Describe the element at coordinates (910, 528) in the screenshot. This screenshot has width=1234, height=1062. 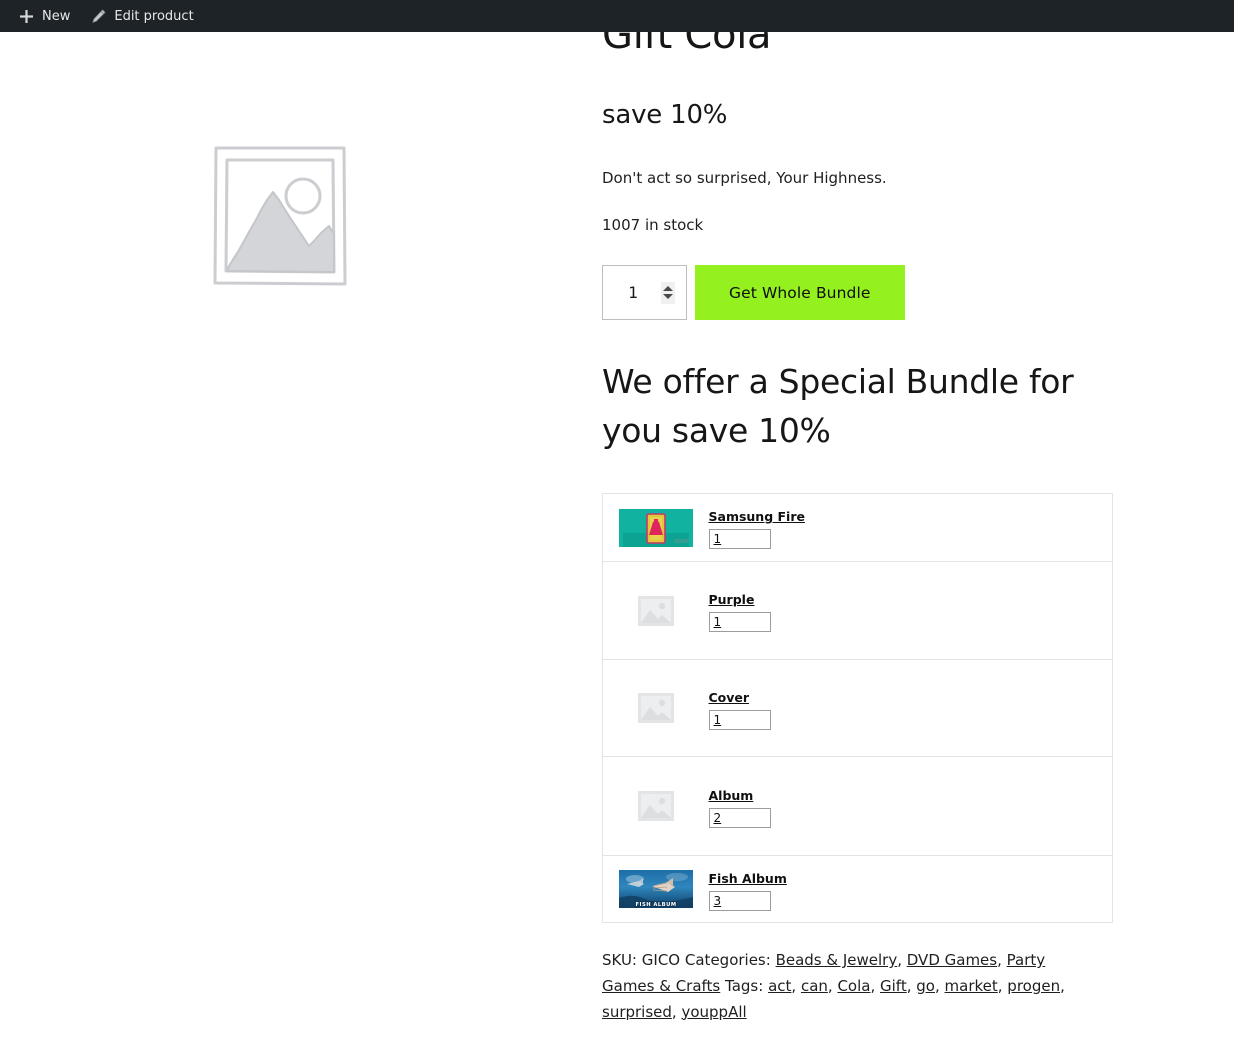
I see `bundle-item-info-cell: Samsung Fire 1` at that location.